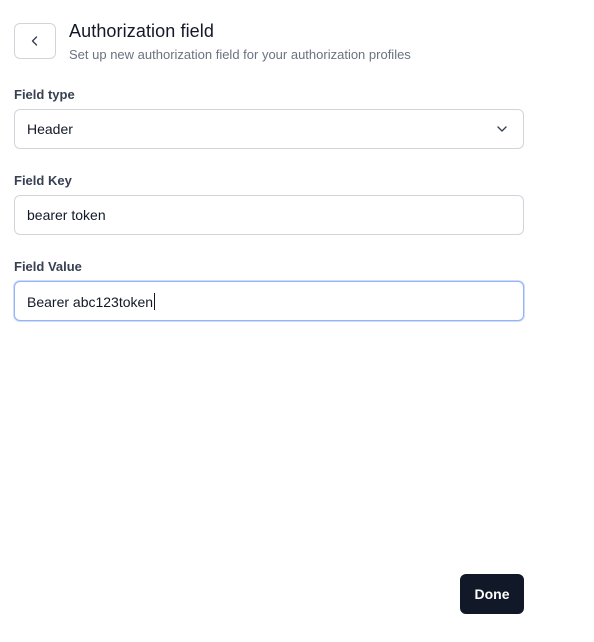 The width and height of the screenshot is (594, 642). Describe the element at coordinates (502, 129) in the screenshot. I see `chevron-down-icon` at that location.